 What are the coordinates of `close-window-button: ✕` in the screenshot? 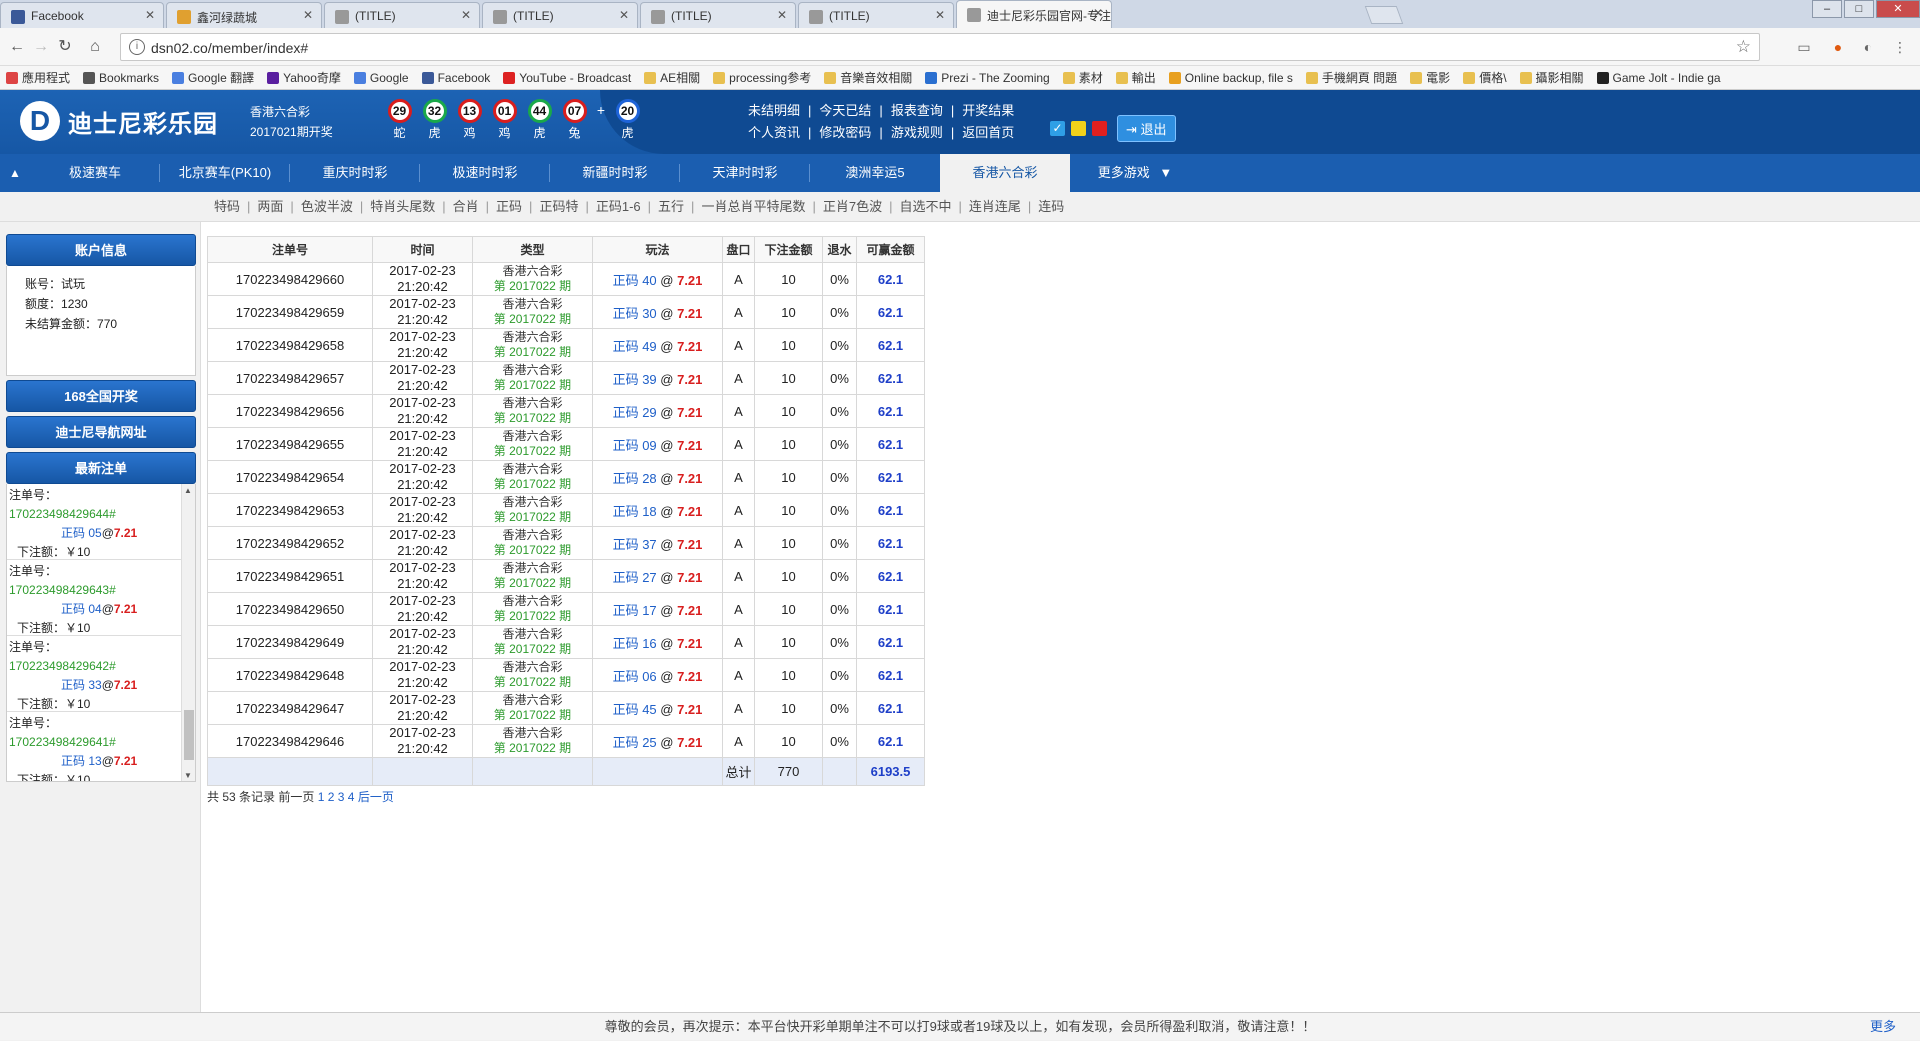 It's located at (1898, 9).